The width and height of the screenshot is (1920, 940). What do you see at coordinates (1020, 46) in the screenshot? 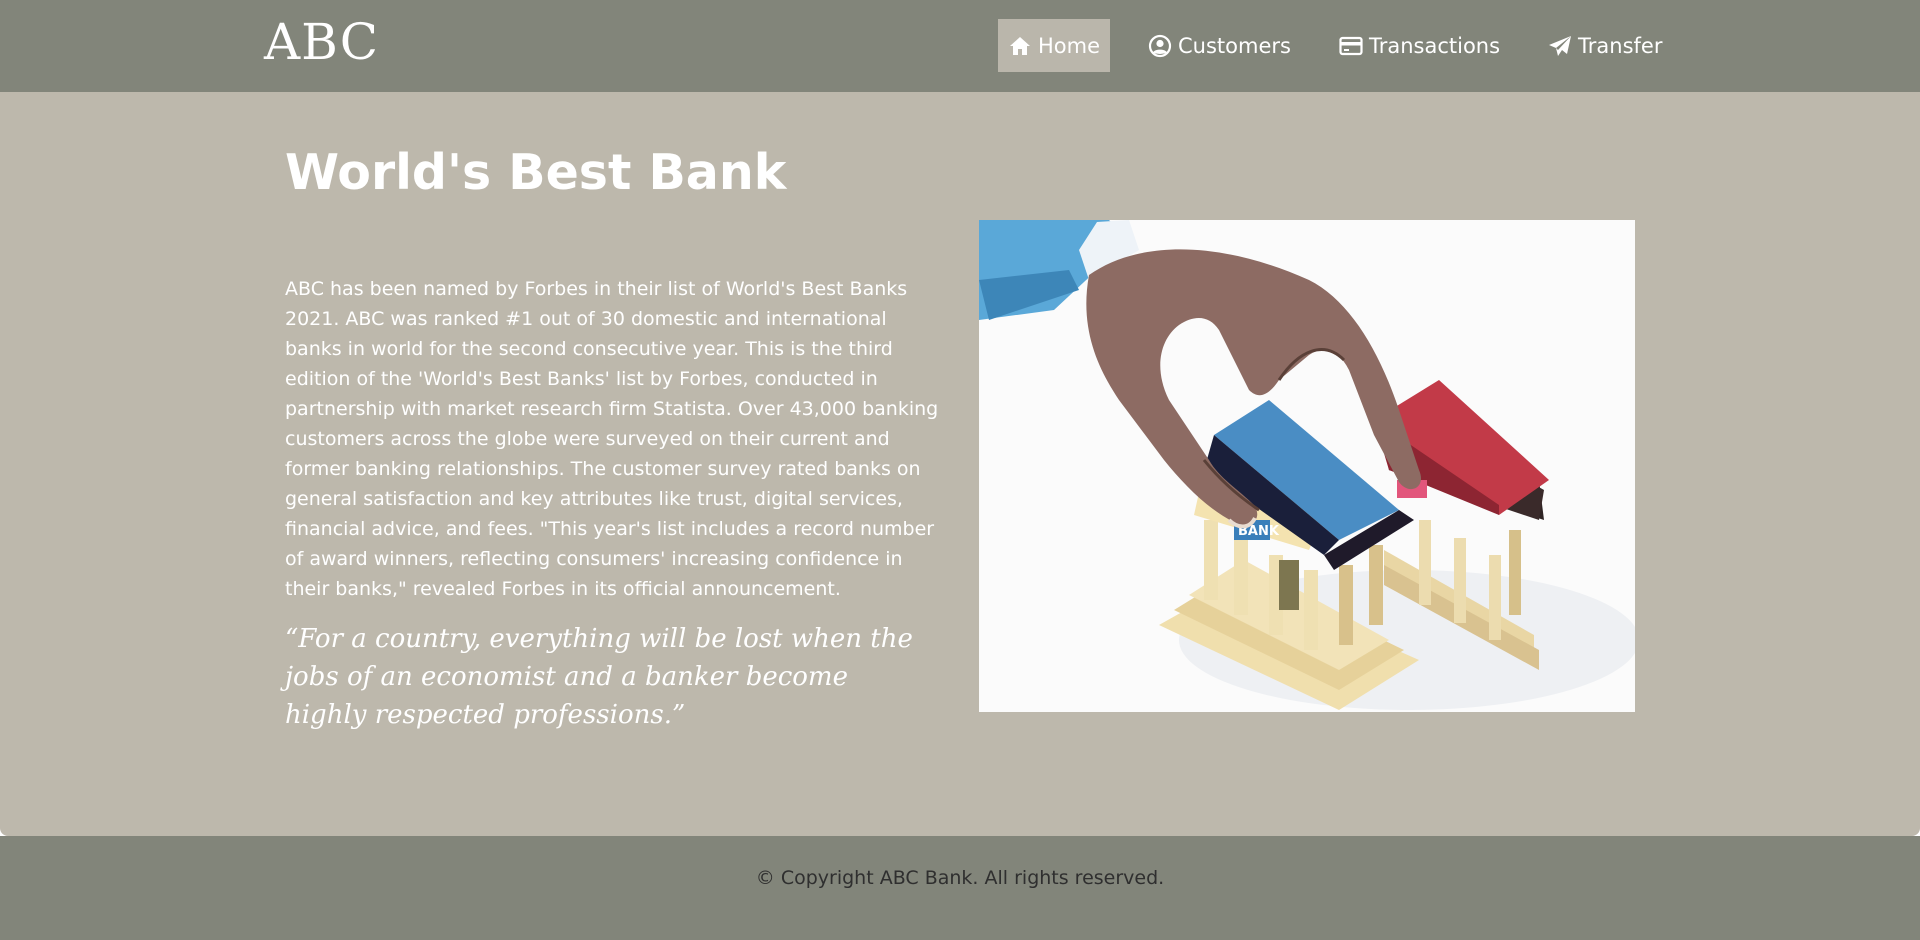
I see `home-icon` at bounding box center [1020, 46].